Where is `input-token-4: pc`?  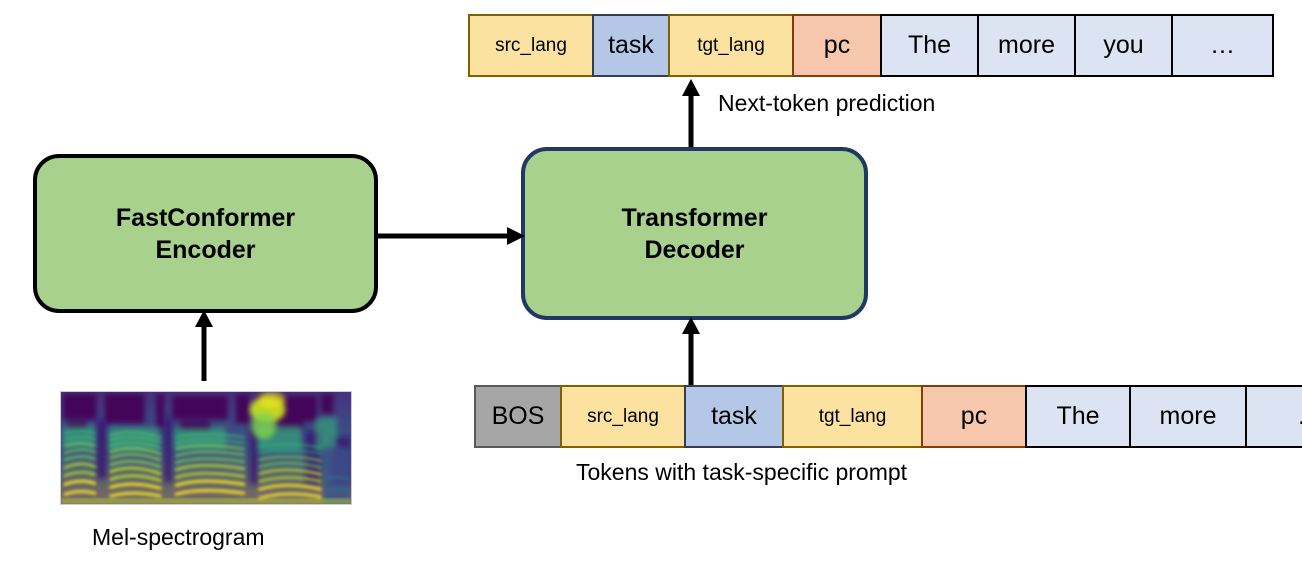
input-token-4: pc is located at coordinates (974, 416).